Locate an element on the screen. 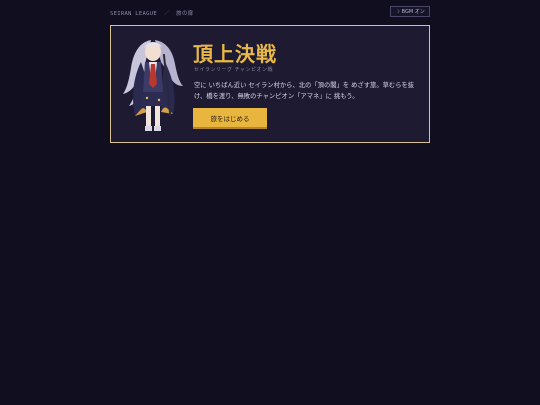 Image resolution: width=540 pixels, height=405 pixels. start-journey-button: 旅をはじめる is located at coordinates (230, 118).